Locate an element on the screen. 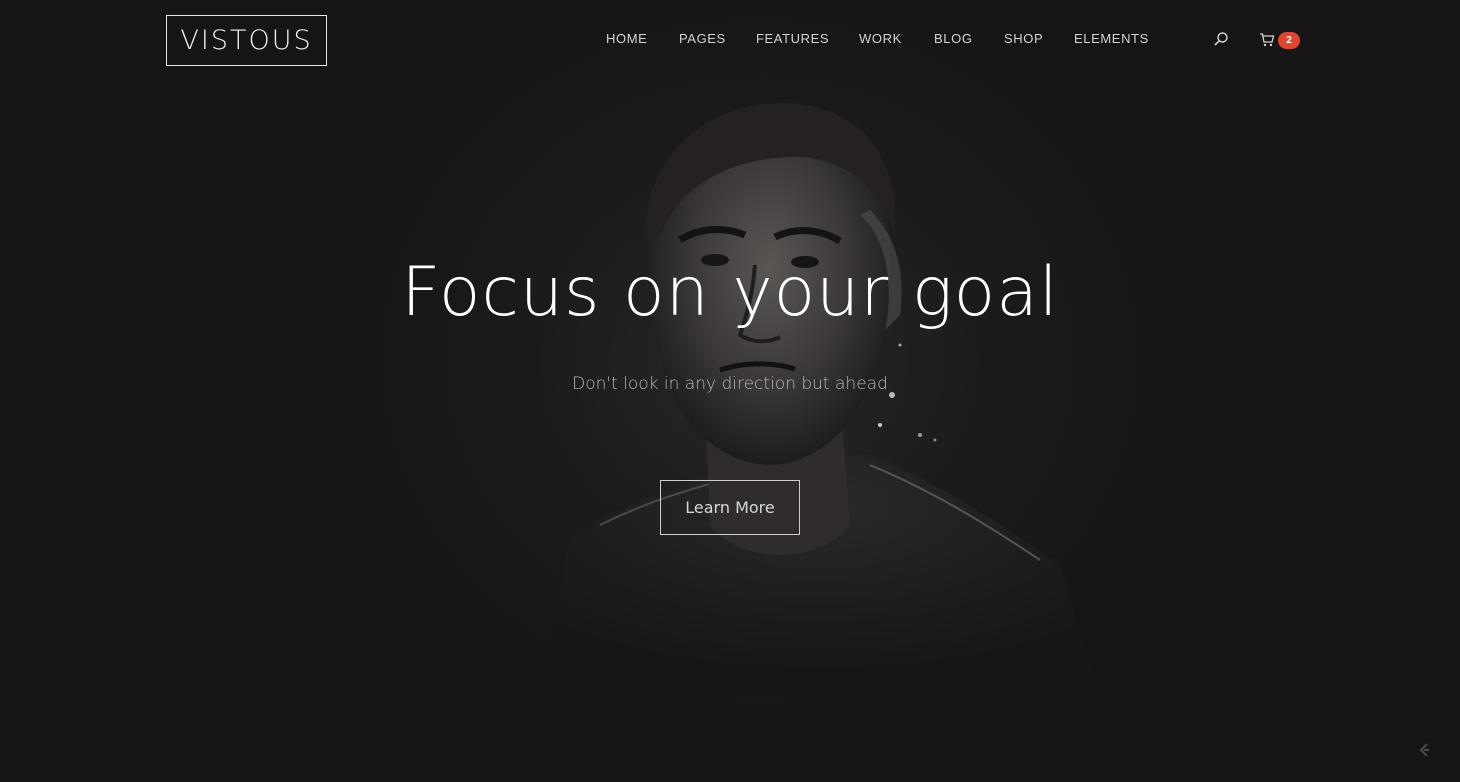  nav-home: HOME is located at coordinates (626, 38).